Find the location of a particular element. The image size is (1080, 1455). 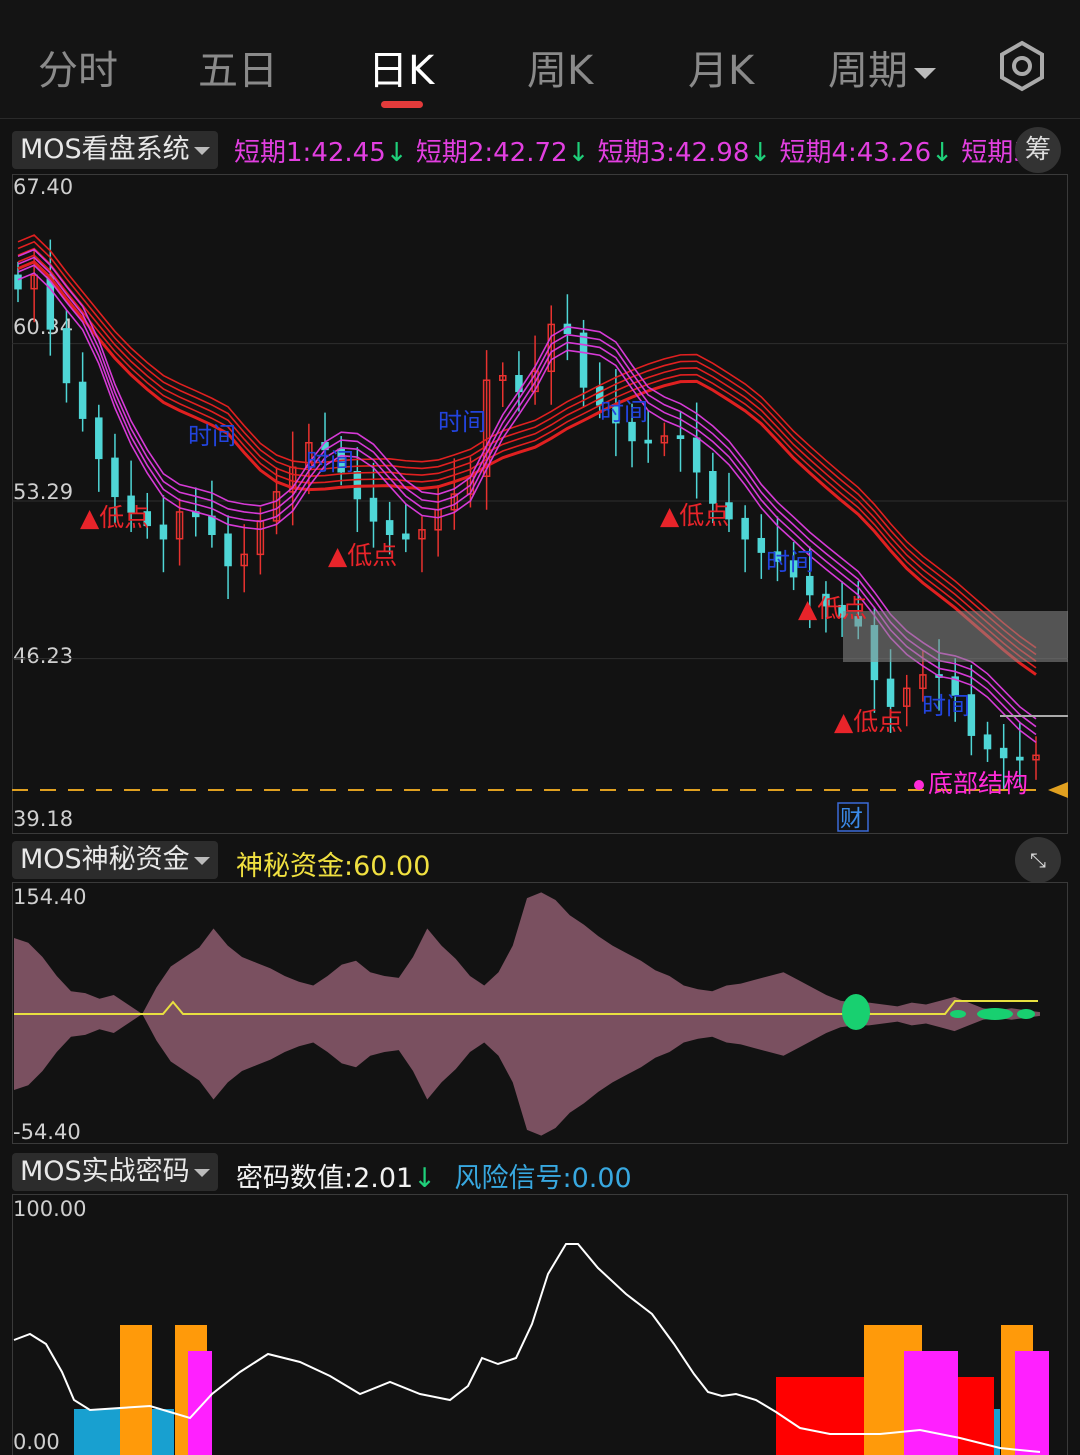

ma3-label: 短期3: is located at coordinates (636, 153).